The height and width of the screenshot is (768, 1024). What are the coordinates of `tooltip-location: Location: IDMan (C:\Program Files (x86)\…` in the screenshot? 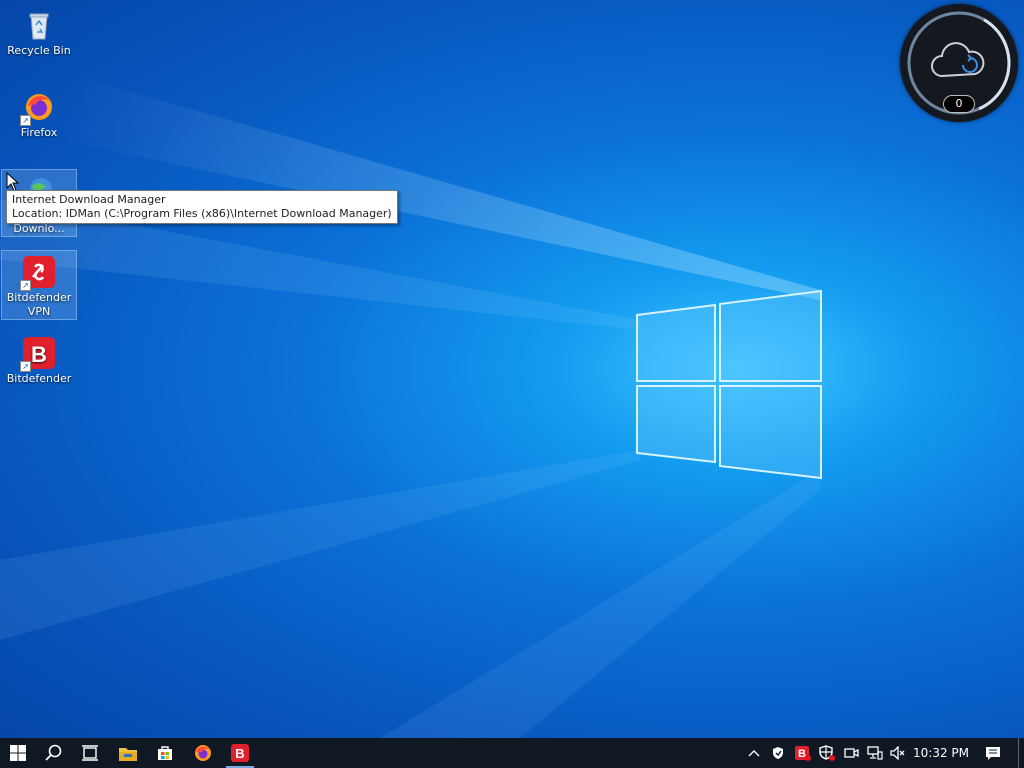 It's located at (202, 213).